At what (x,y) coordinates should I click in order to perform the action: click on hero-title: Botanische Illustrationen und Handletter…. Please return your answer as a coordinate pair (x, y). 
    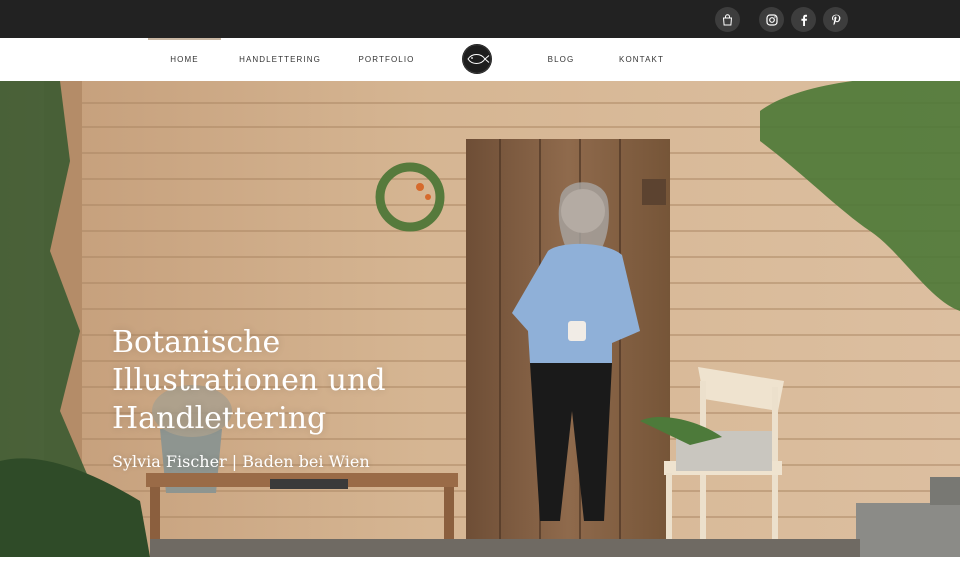
    Looking at the image, I should click on (249, 380).